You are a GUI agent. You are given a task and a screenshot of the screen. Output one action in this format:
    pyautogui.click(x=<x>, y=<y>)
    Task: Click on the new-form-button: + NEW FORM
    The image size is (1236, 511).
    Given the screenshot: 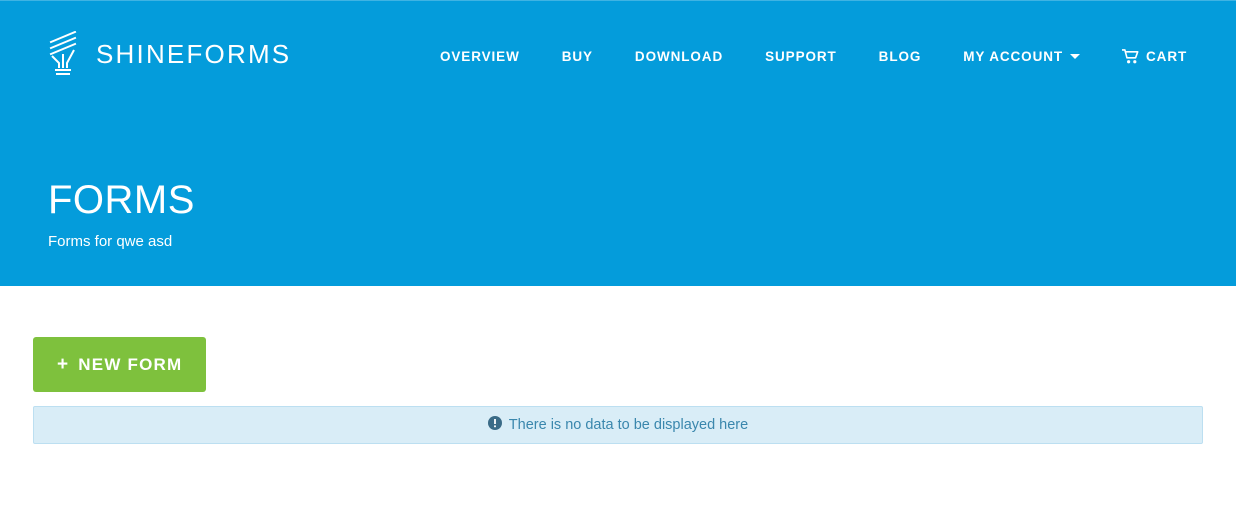 What is the action you would take?
    pyautogui.click(x=120, y=364)
    